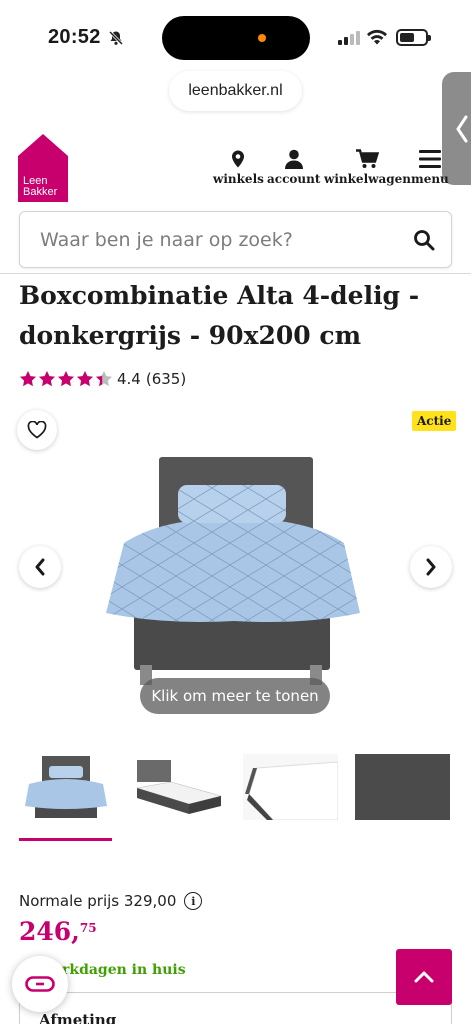 This screenshot has height=1024, width=471. I want to click on gallery-next-button, so click(431, 567).